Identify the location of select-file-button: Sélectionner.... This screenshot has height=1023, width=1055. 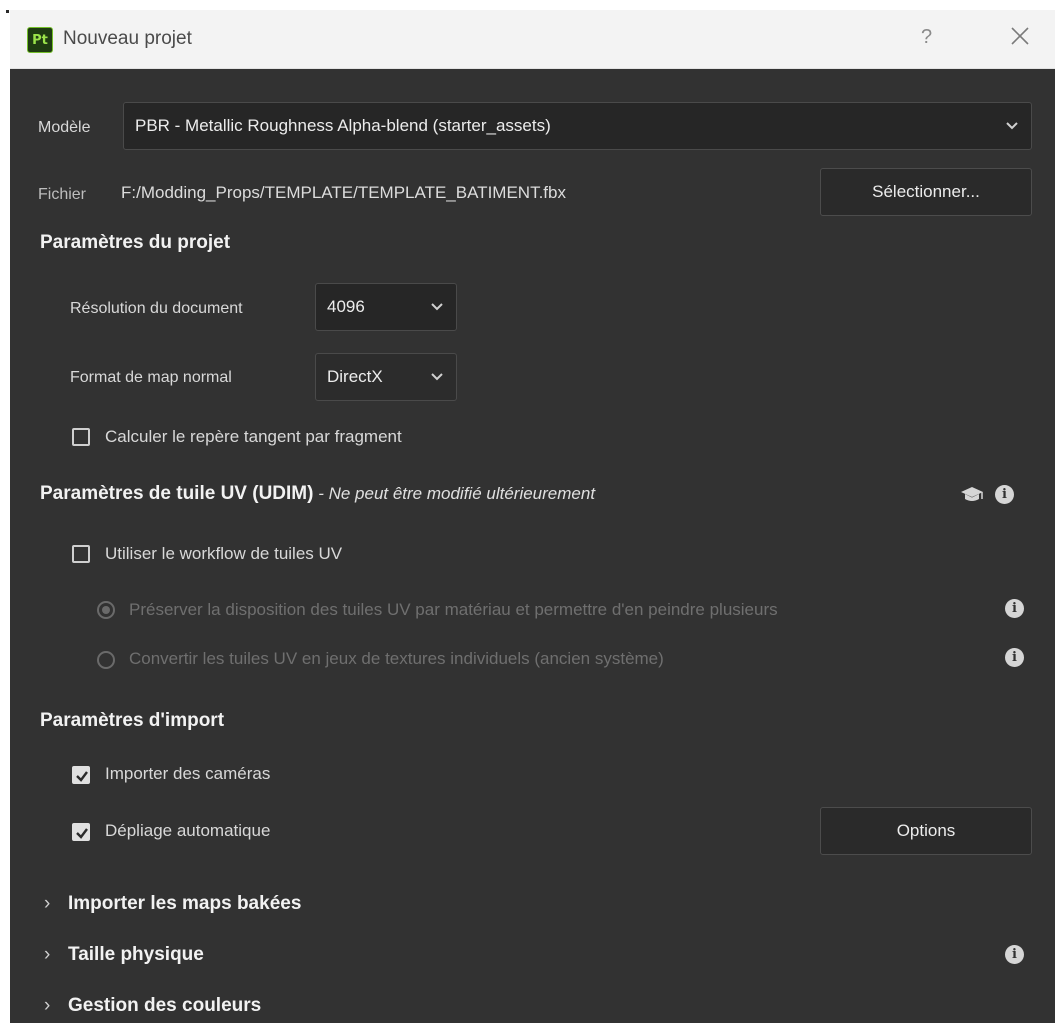
(926, 192).